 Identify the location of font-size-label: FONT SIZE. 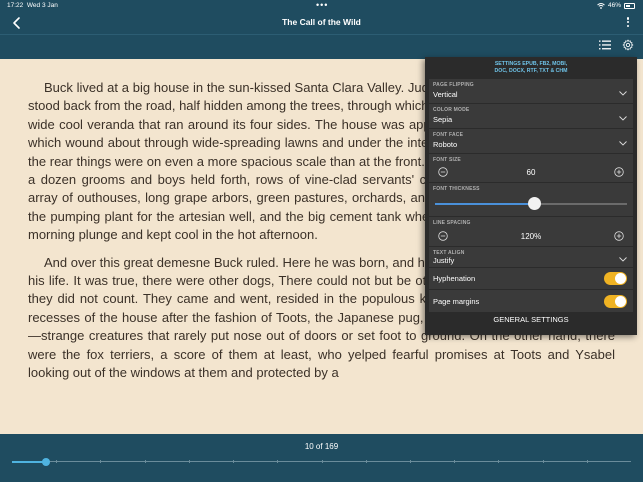
(447, 160).